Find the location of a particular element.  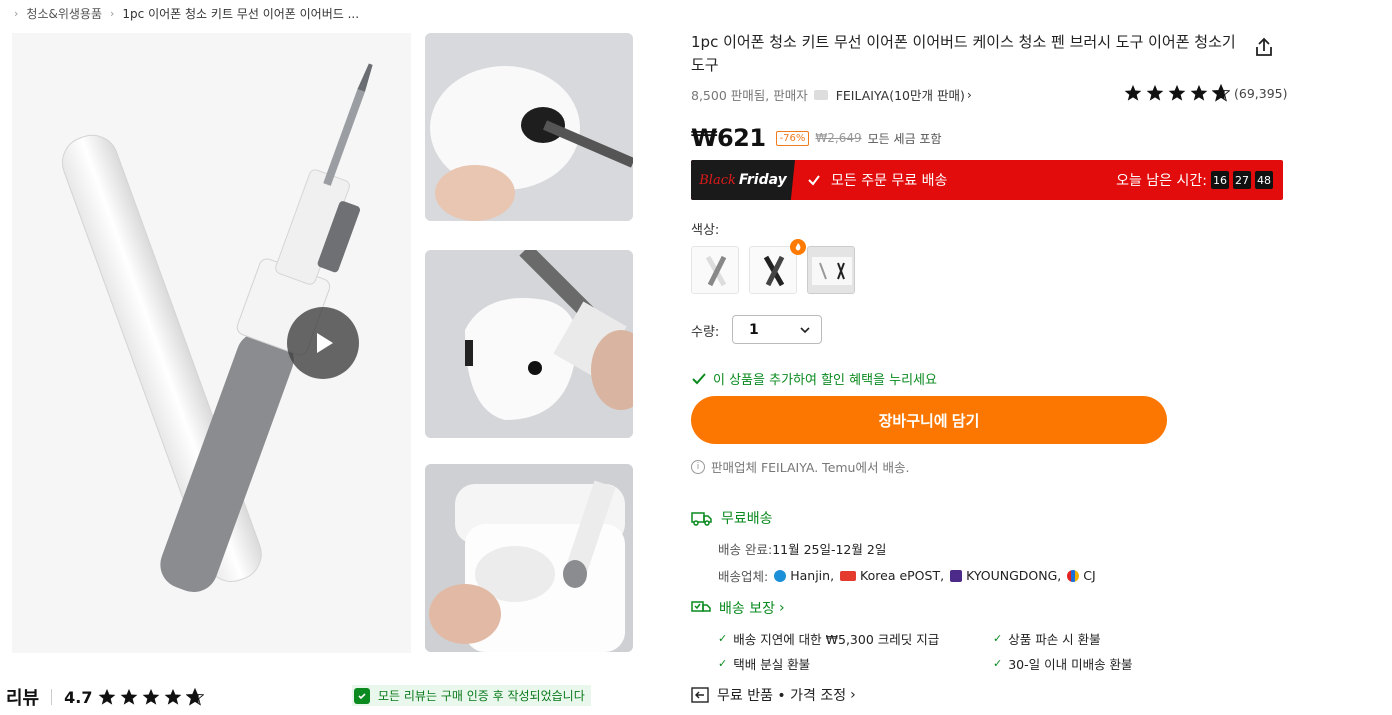

guarantee-item: ✓ 30-일 이내 미배송 환불 is located at coordinates (1063, 664).